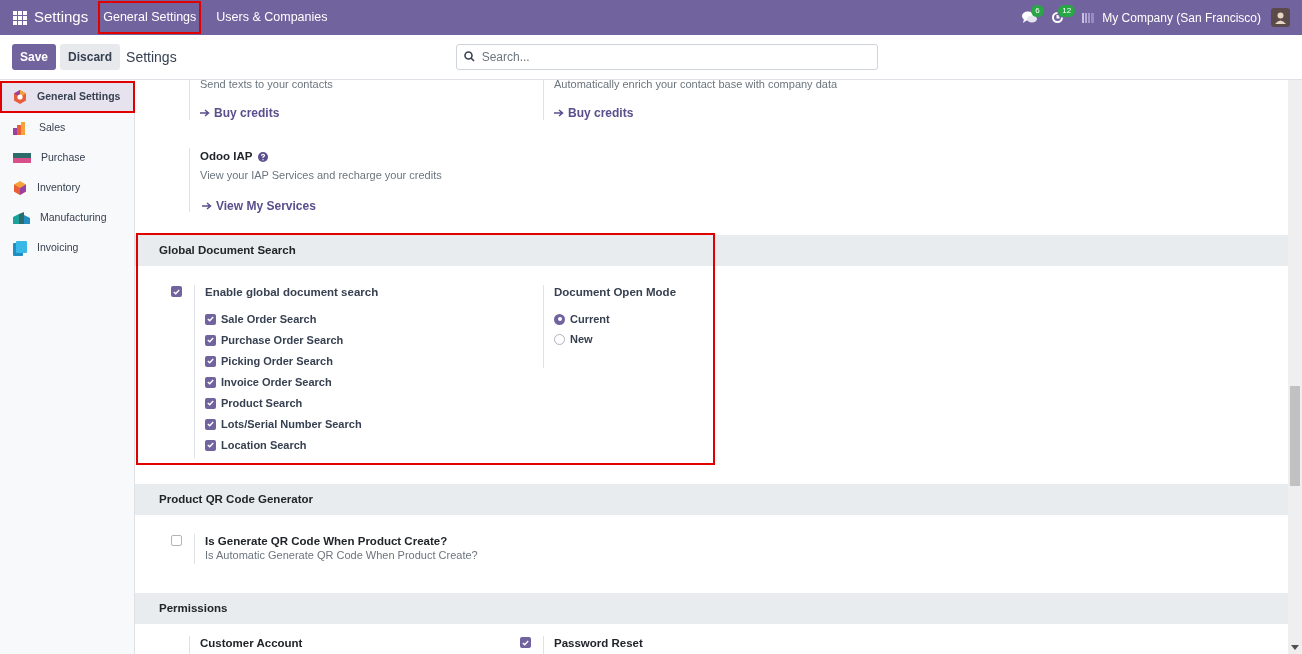 Image resolution: width=1302 pixels, height=654 pixels. What do you see at coordinates (559, 319) in the screenshot?
I see `radio-button` at bounding box center [559, 319].